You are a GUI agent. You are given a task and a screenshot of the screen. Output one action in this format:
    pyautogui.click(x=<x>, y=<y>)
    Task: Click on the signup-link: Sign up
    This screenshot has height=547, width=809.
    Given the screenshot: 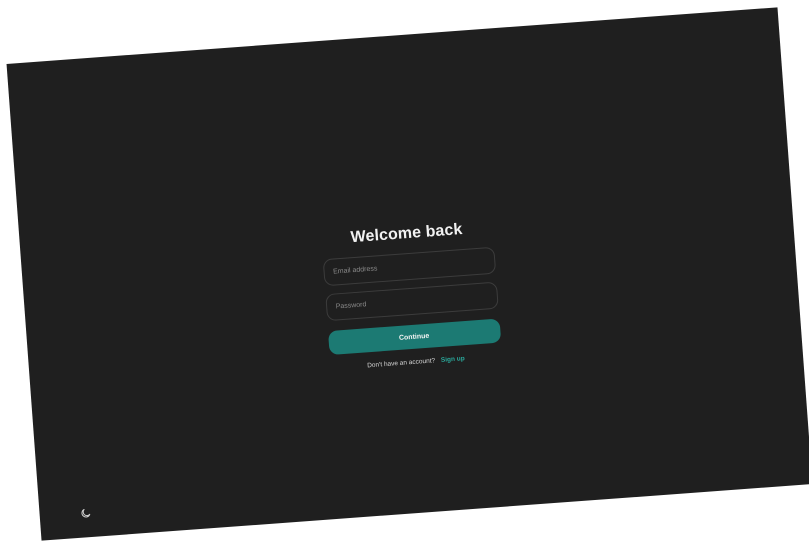 What is the action you would take?
    pyautogui.click(x=453, y=359)
    